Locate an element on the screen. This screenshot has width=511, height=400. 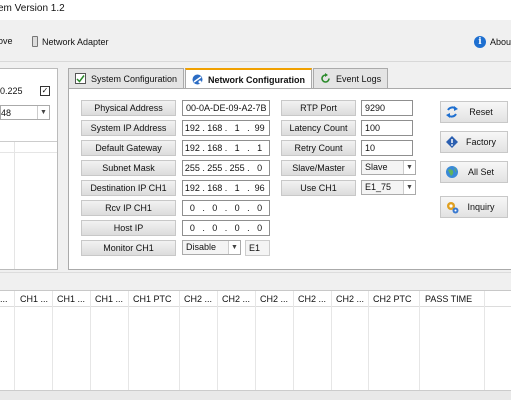
system-ip-label: System IP Address is located at coordinates (128, 128).